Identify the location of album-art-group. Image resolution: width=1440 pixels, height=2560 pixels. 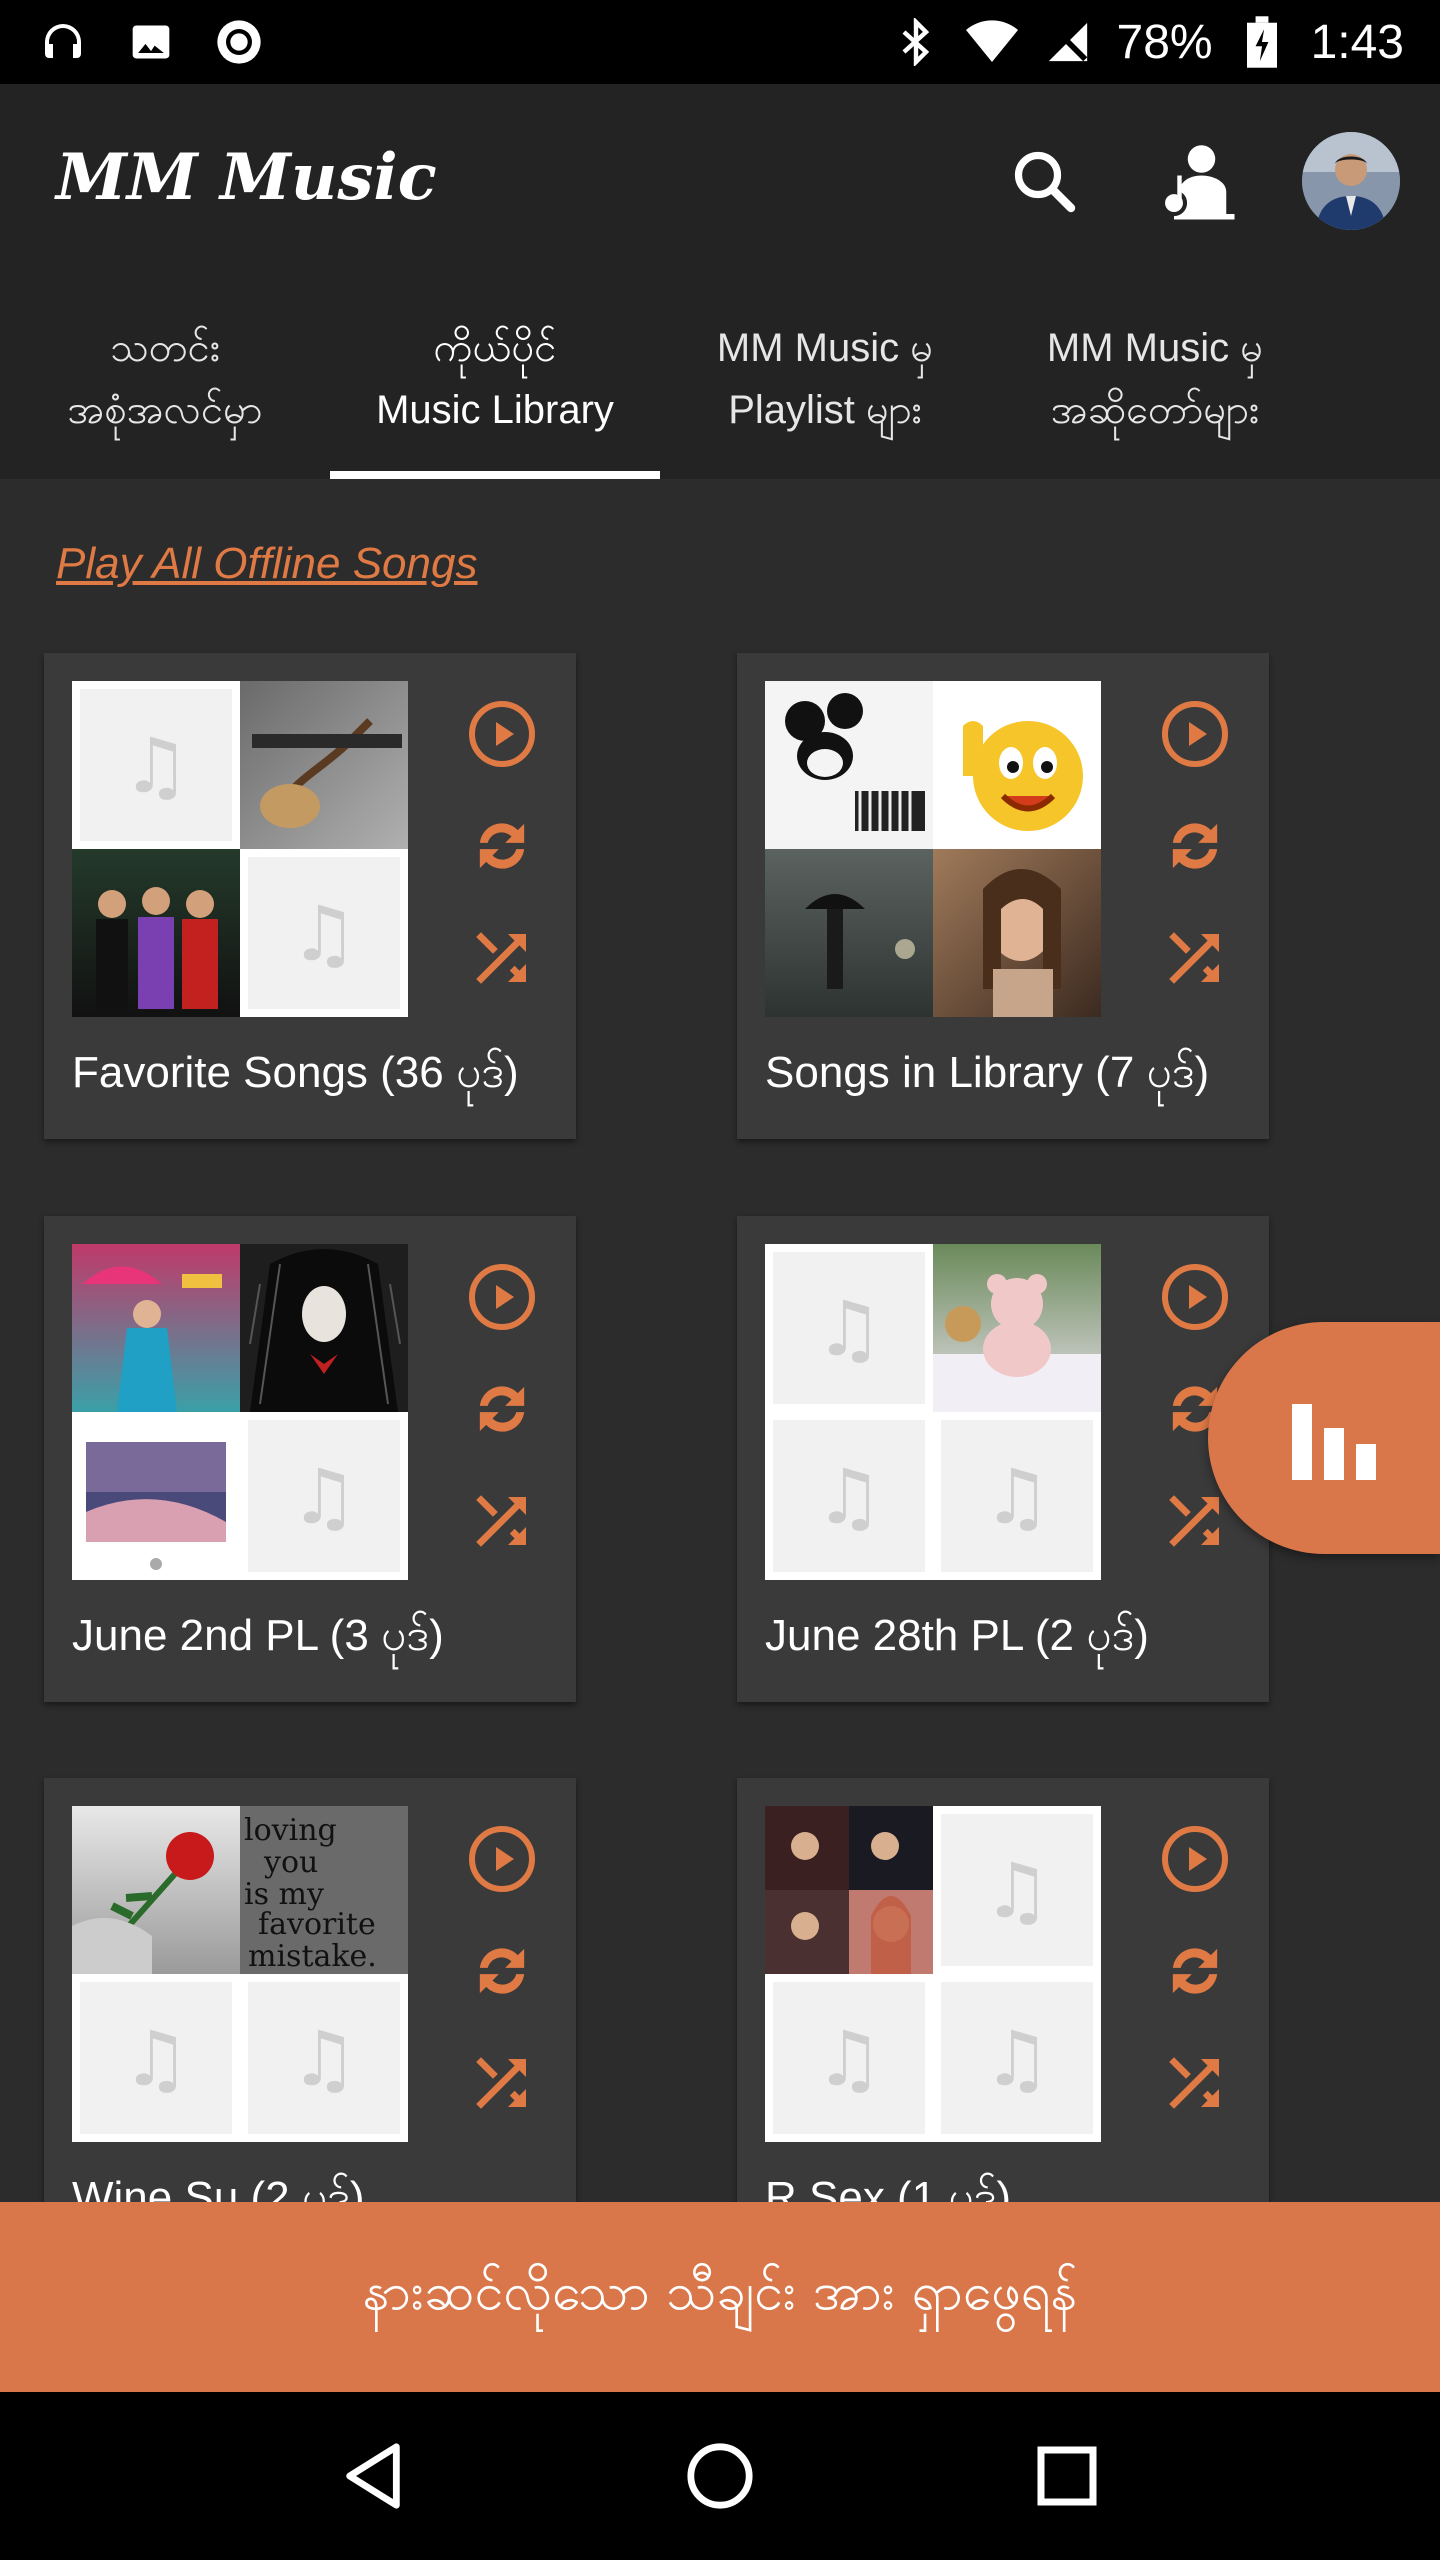
(156, 933).